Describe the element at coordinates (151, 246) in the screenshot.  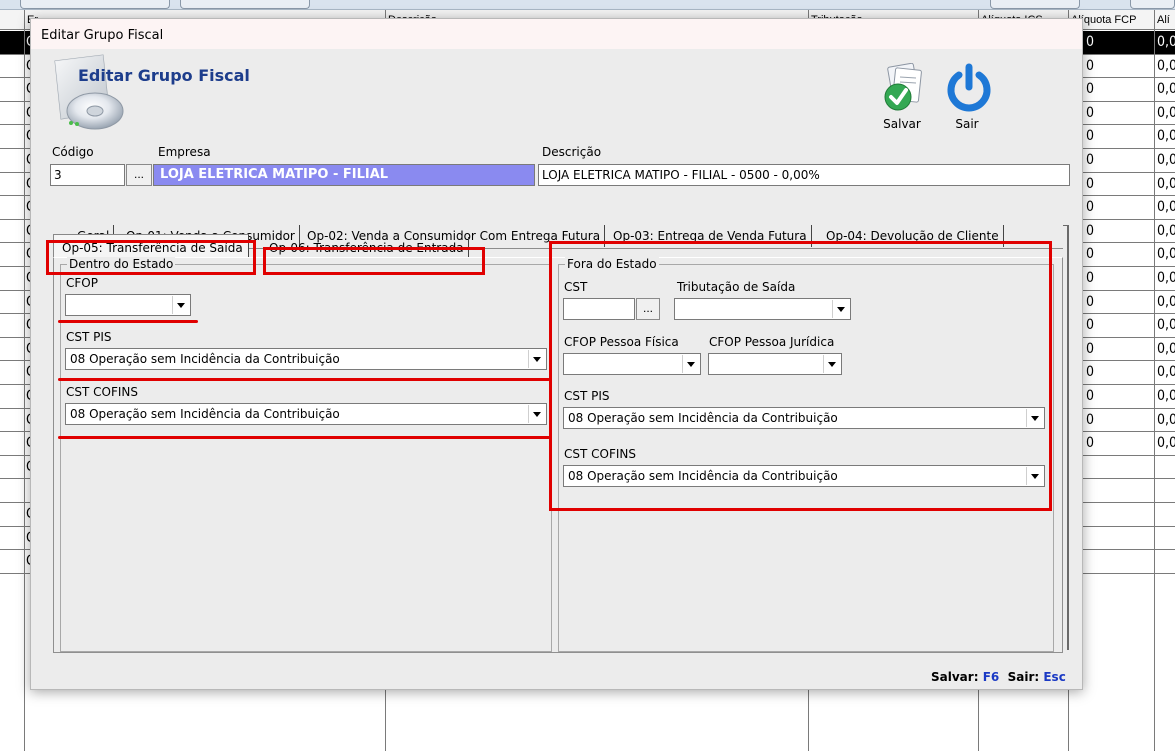
I see `tab-op-05: Op-05: Transferência de Saída` at that location.